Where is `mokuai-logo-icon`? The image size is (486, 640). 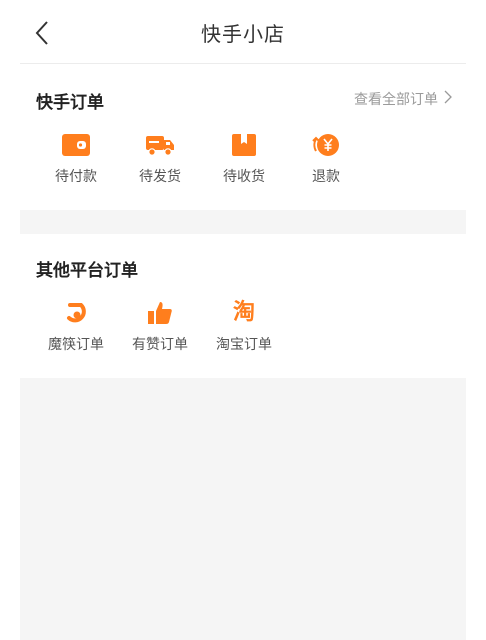 mokuai-logo-icon is located at coordinates (76, 313).